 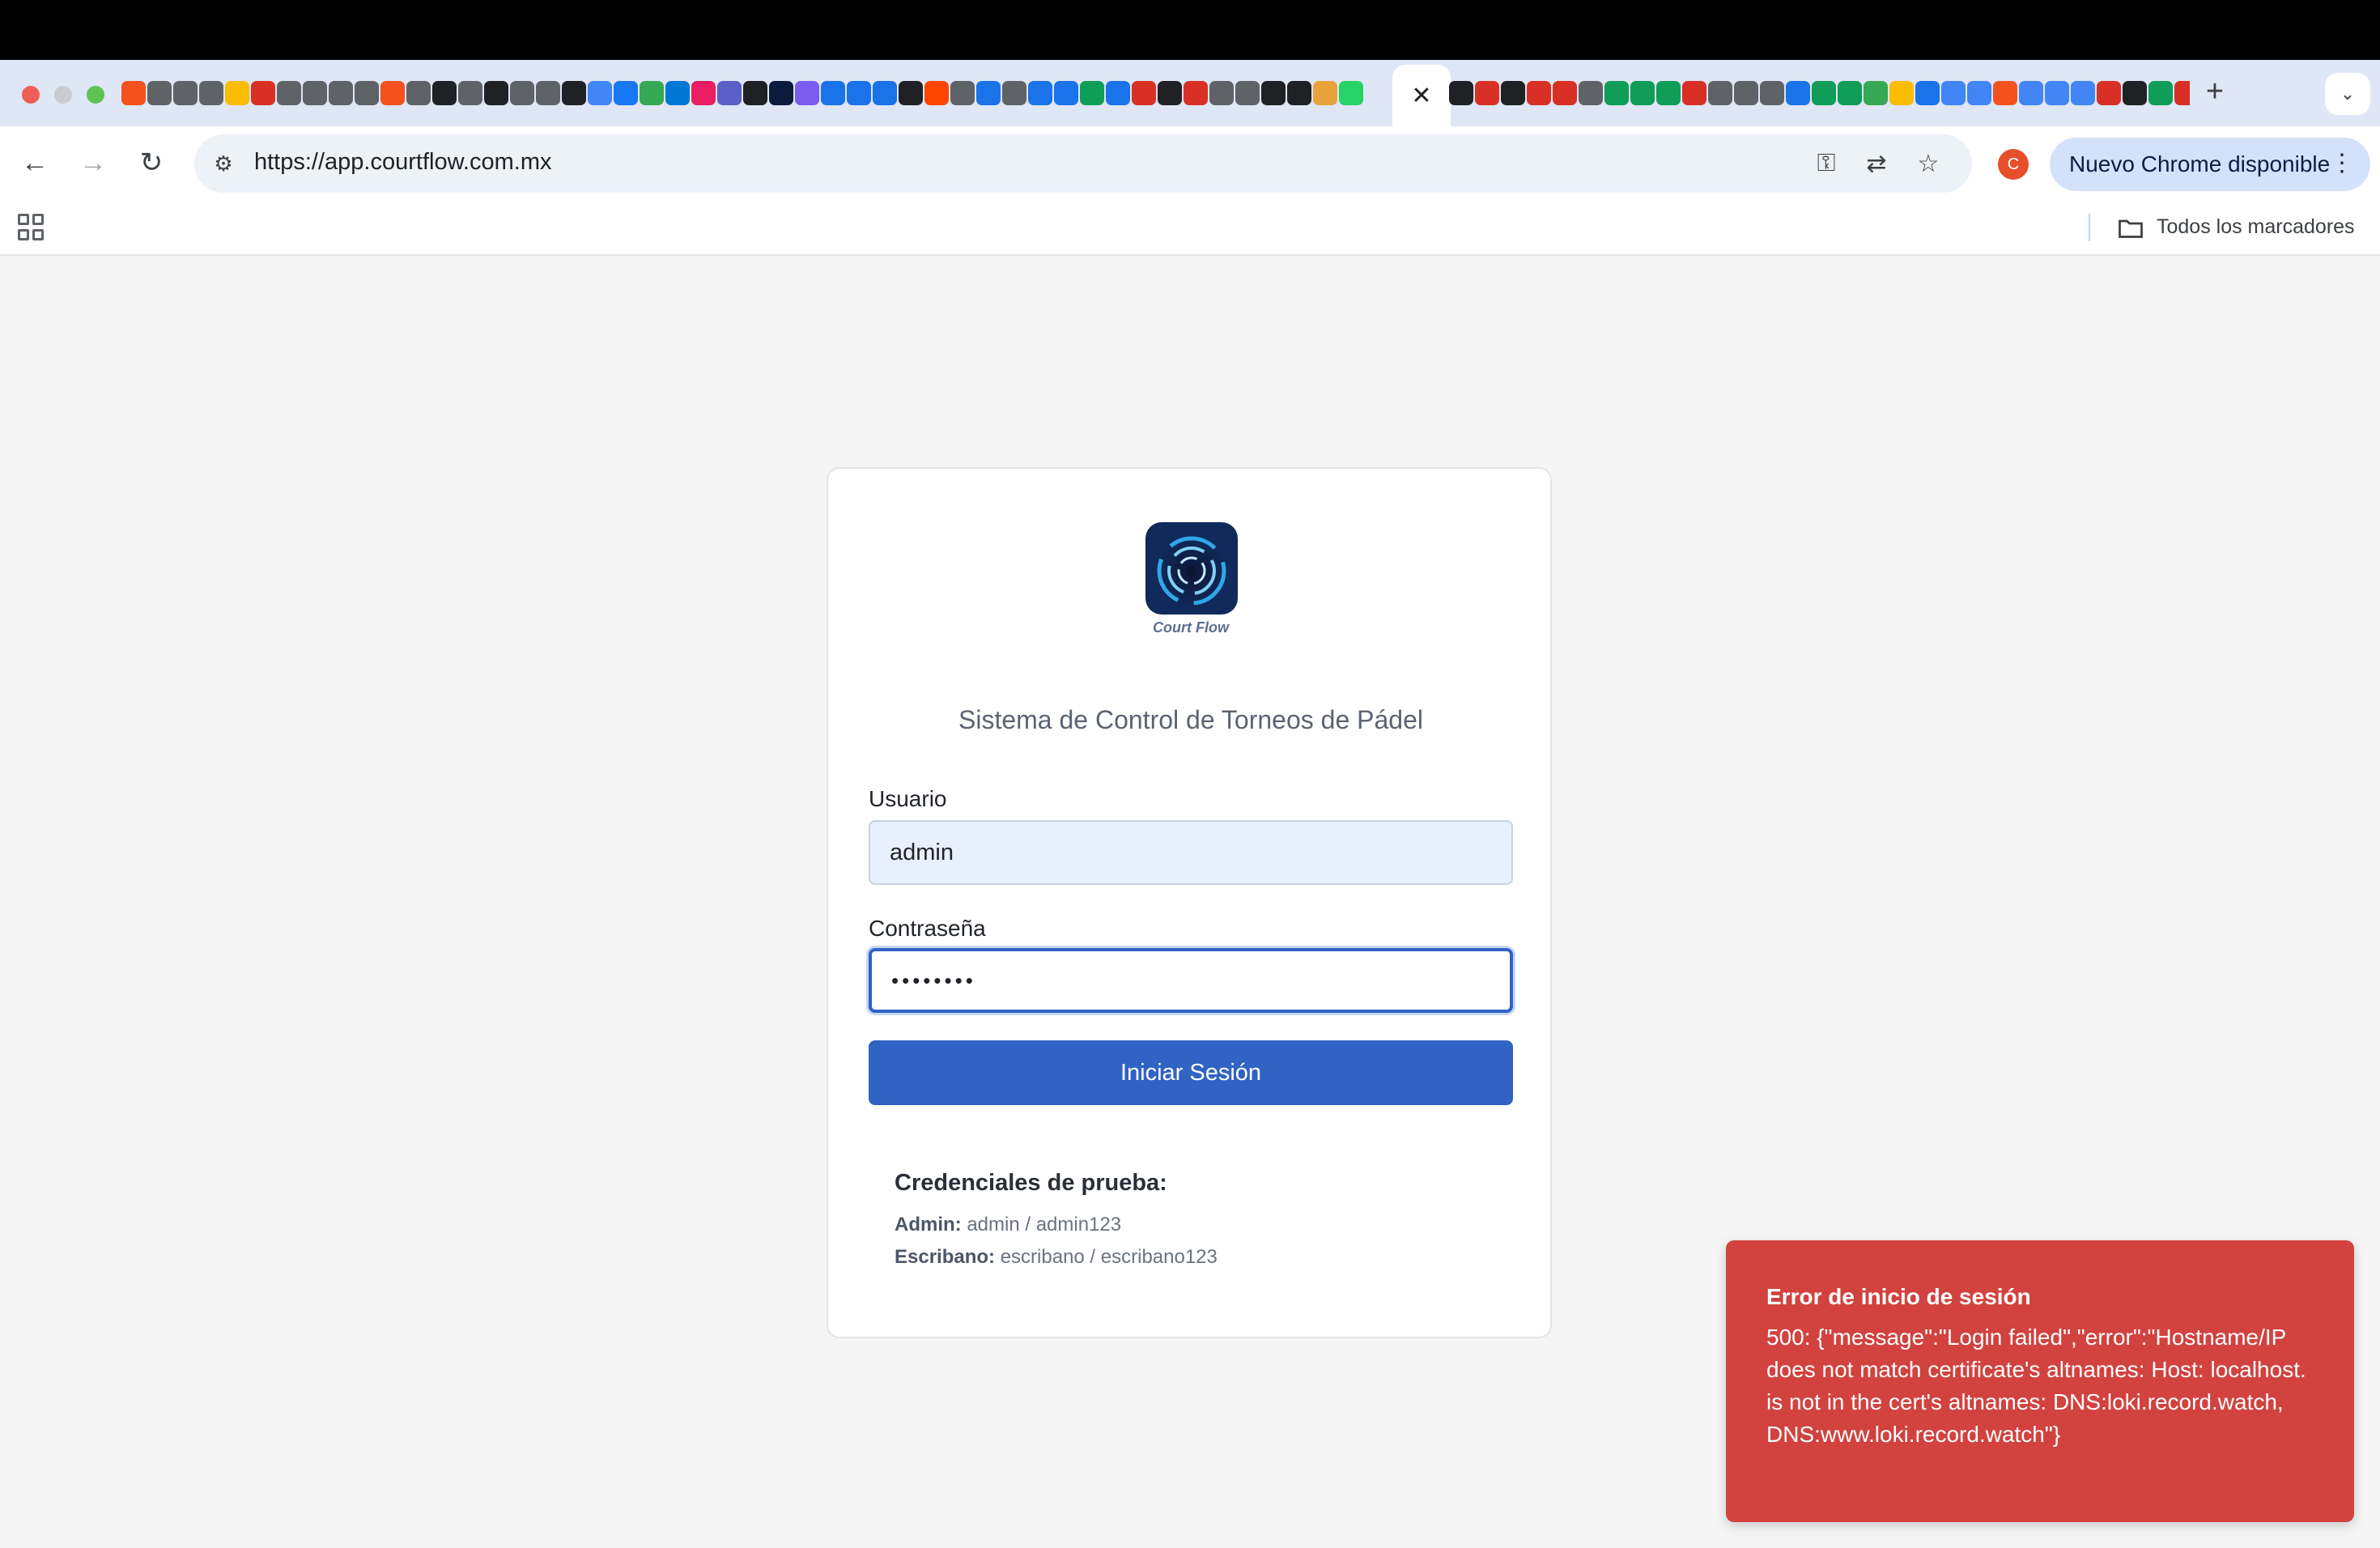 I want to click on tab-search-button: ⌄, so click(x=2347, y=94).